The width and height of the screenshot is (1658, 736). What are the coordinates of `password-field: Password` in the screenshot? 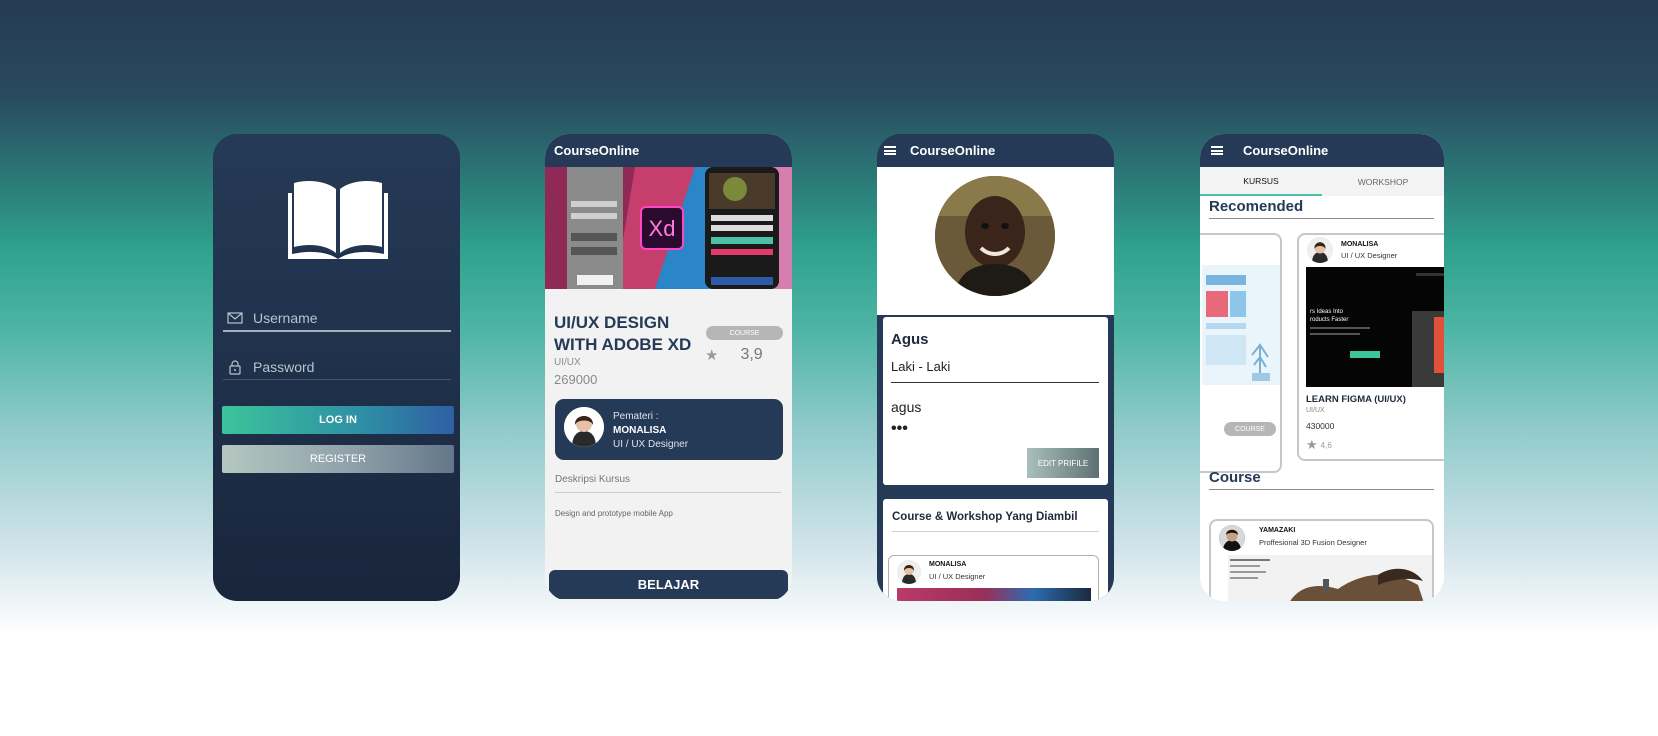 It's located at (337, 367).